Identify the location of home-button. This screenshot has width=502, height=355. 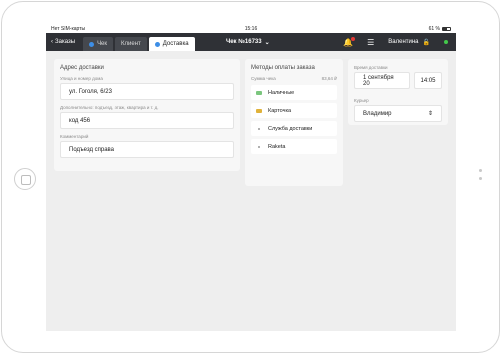
(25, 179).